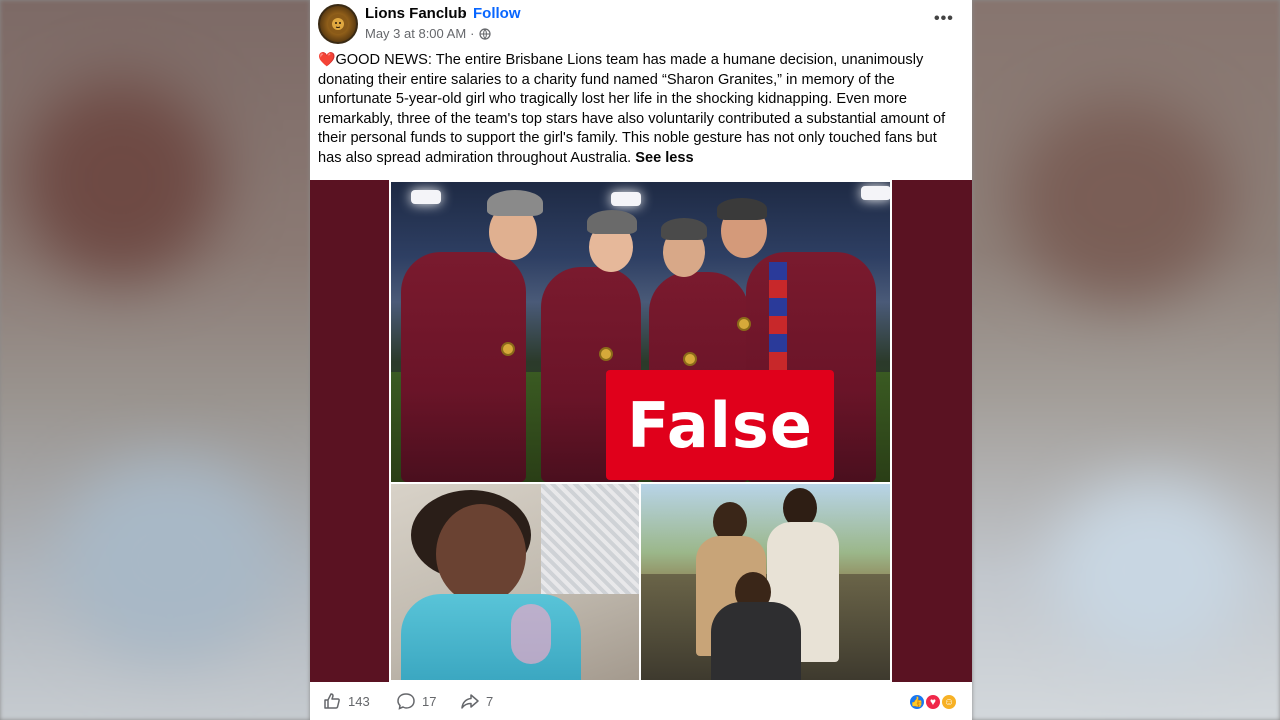 The image size is (1280, 720). What do you see at coordinates (406, 701) in the screenshot?
I see `comment-icon` at bounding box center [406, 701].